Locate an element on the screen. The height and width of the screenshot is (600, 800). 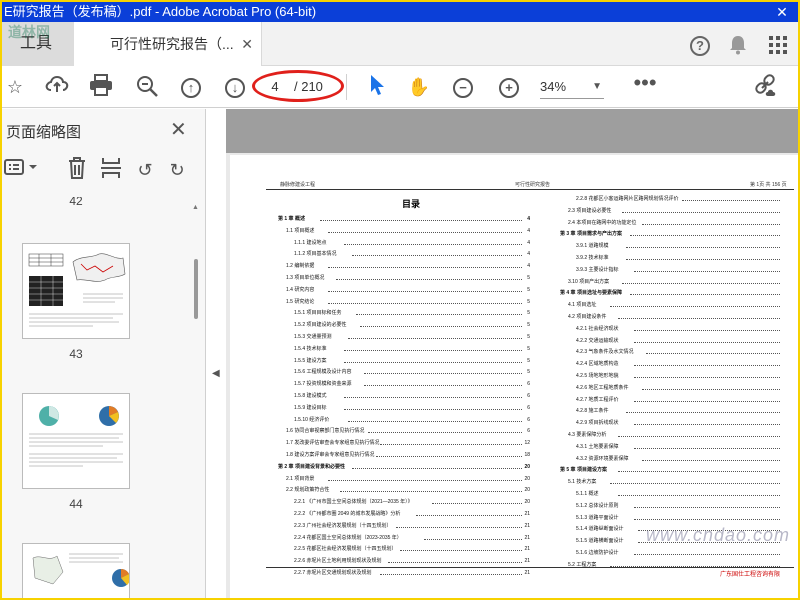
toc-entry: 4.2.5 场地地形地貌 is located at coordinates (682, 376).